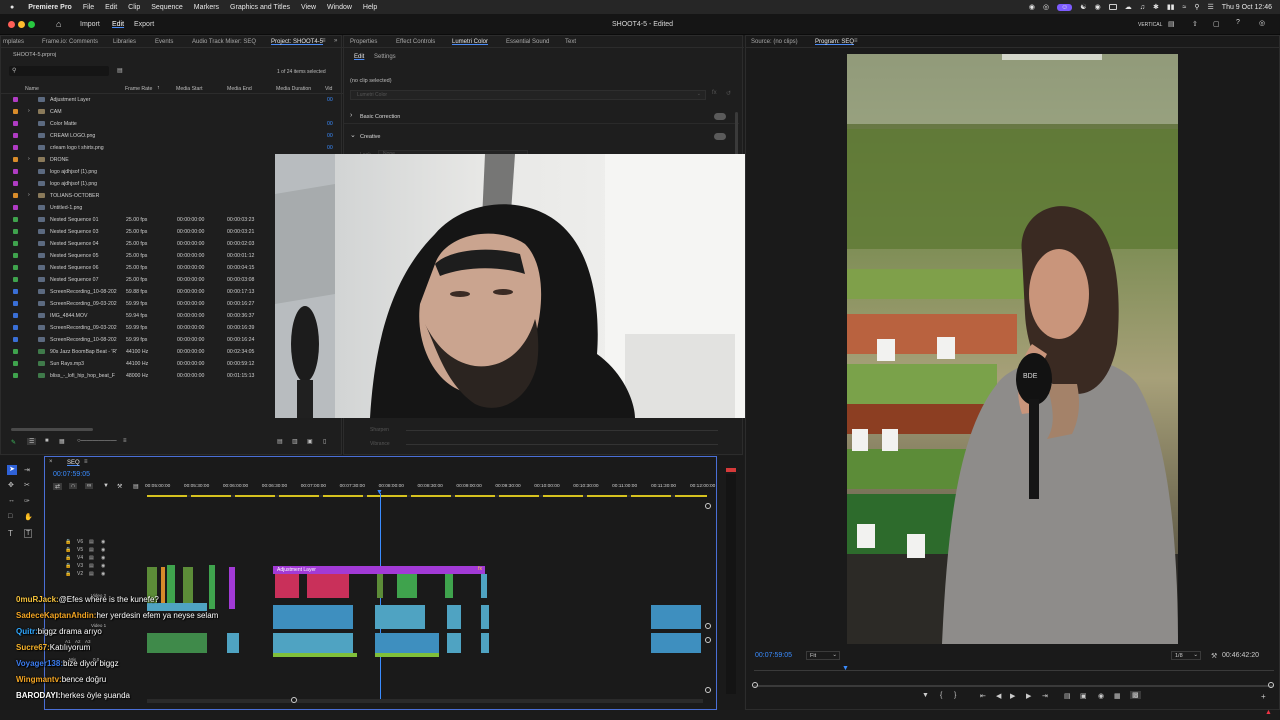 The height and width of the screenshot is (720, 1280). I want to click on section-creative: ⌄ Creative, so click(541, 137).